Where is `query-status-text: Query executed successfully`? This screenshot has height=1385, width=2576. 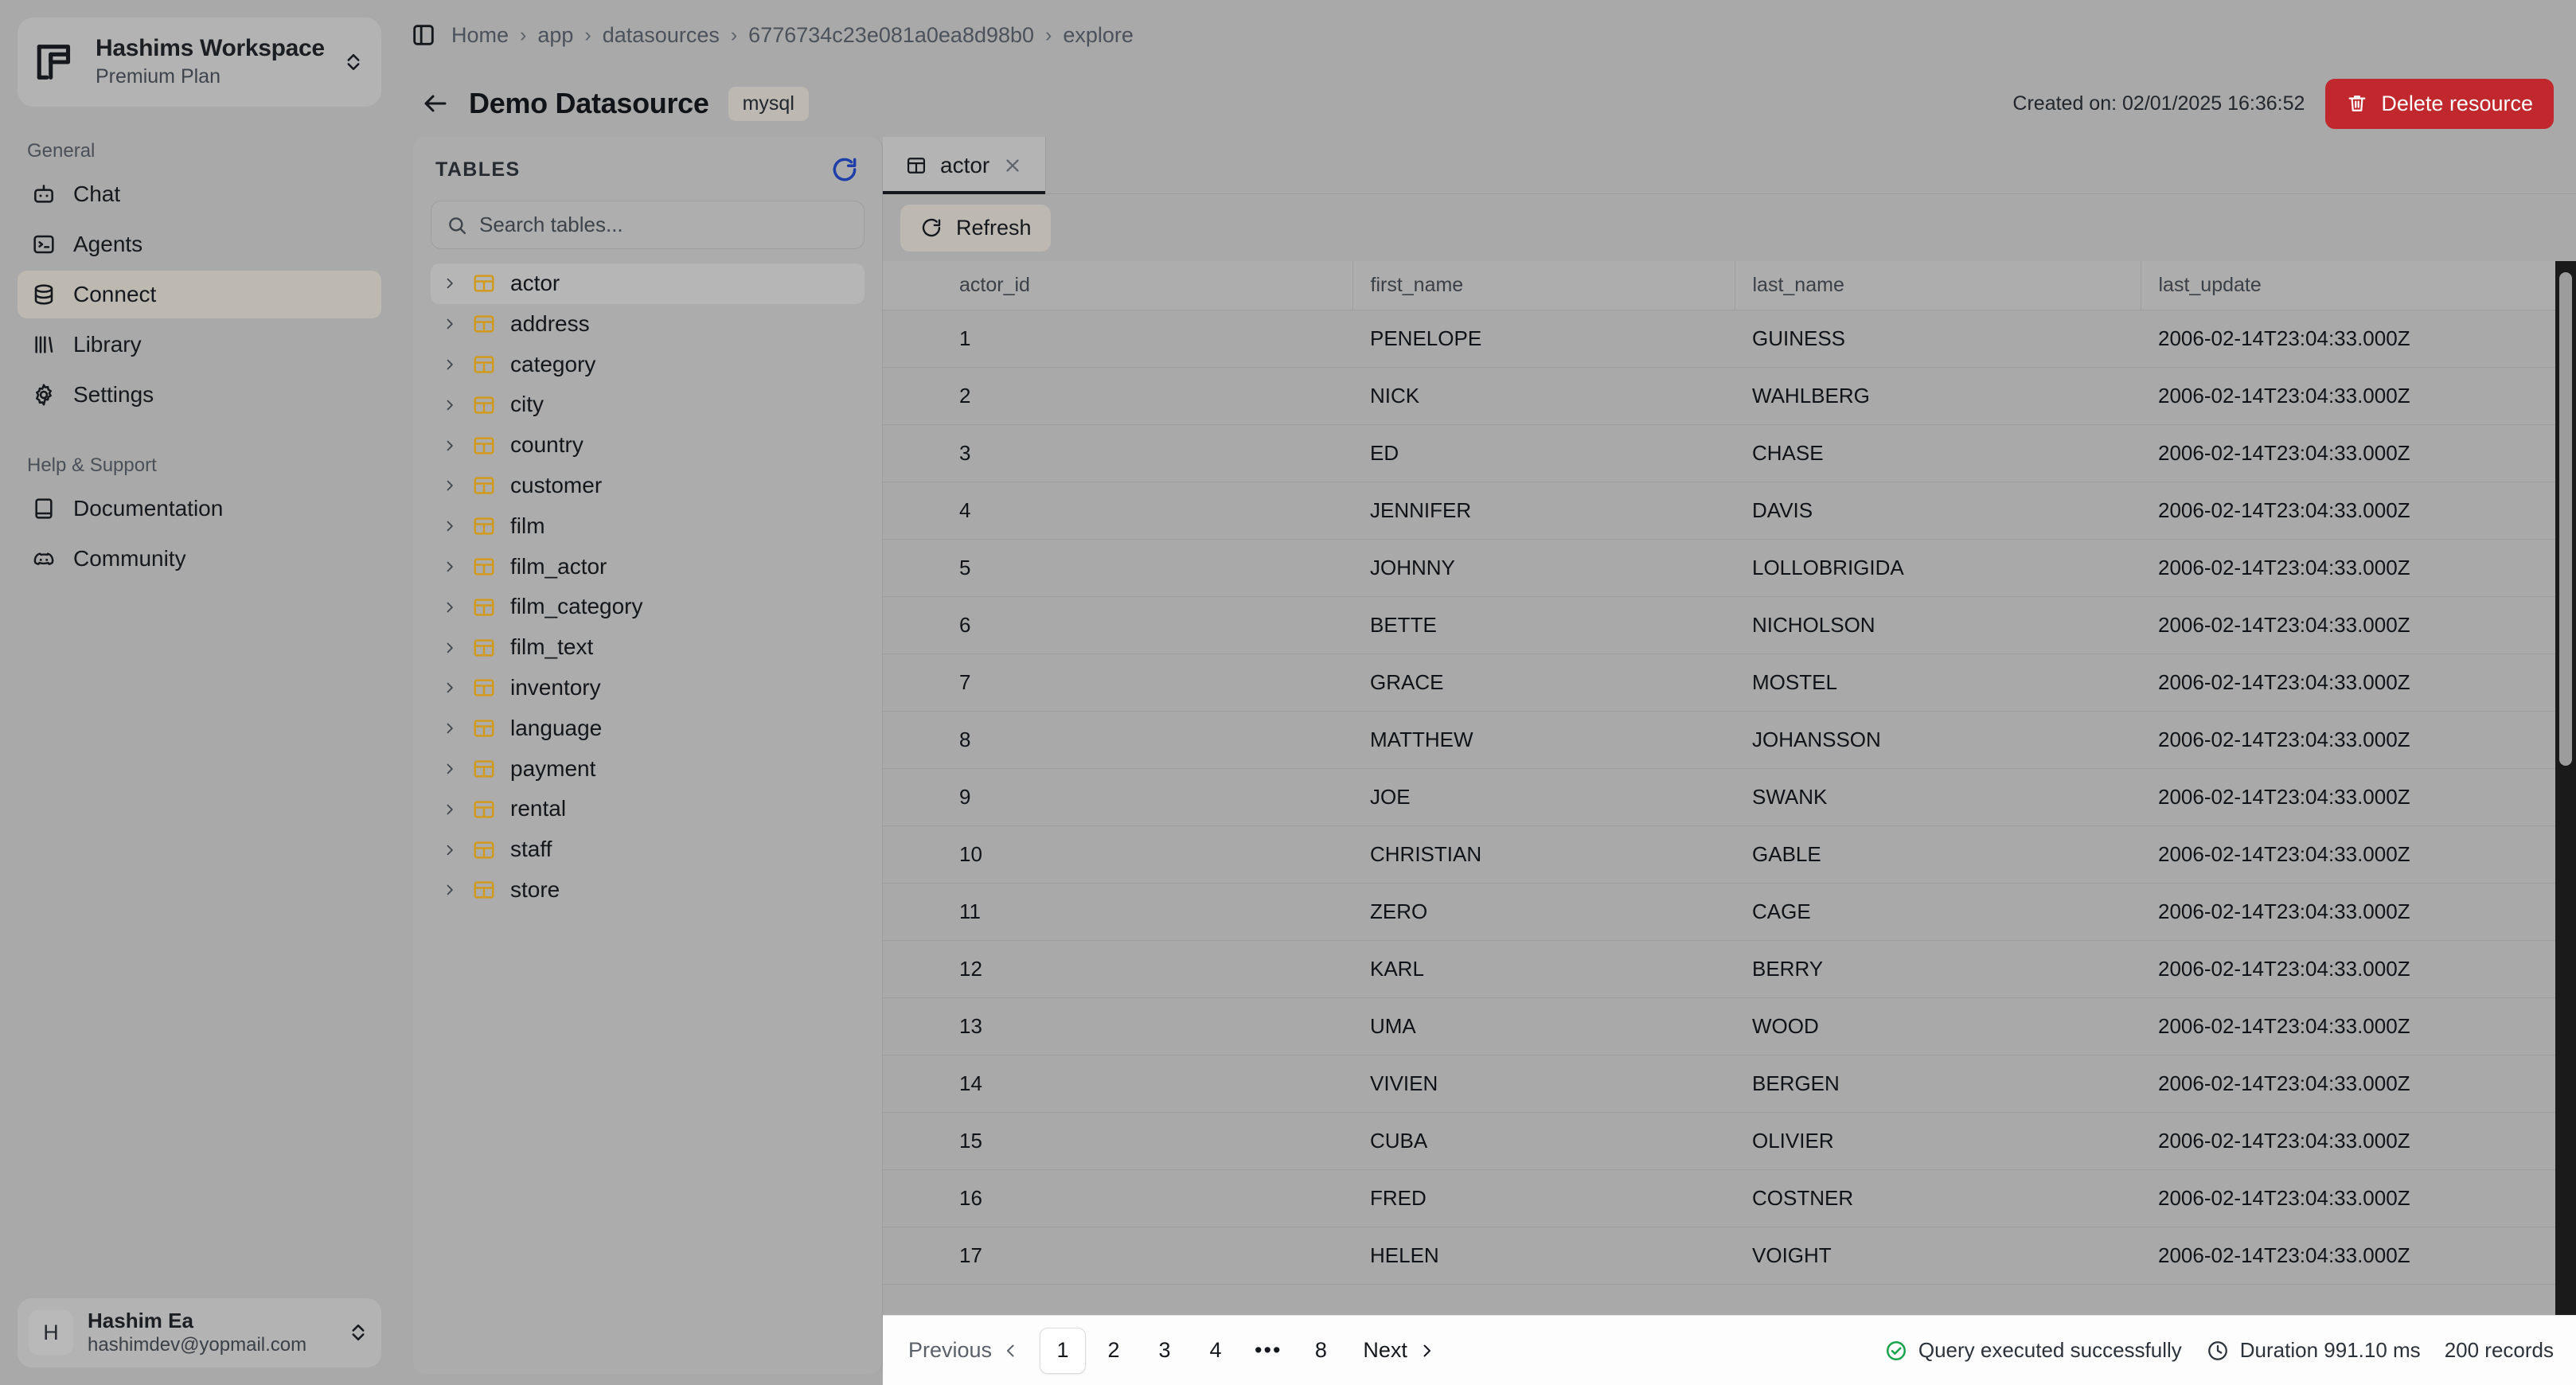
query-status-text: Query executed successfully is located at coordinates (2050, 1350).